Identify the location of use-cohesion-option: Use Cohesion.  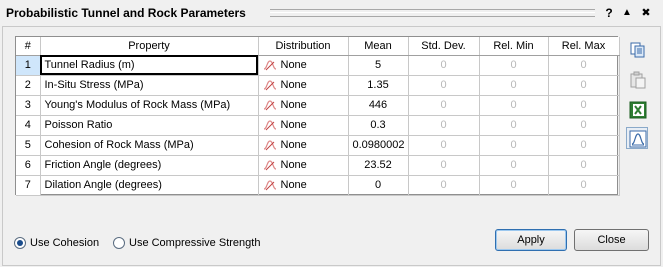
(56, 243).